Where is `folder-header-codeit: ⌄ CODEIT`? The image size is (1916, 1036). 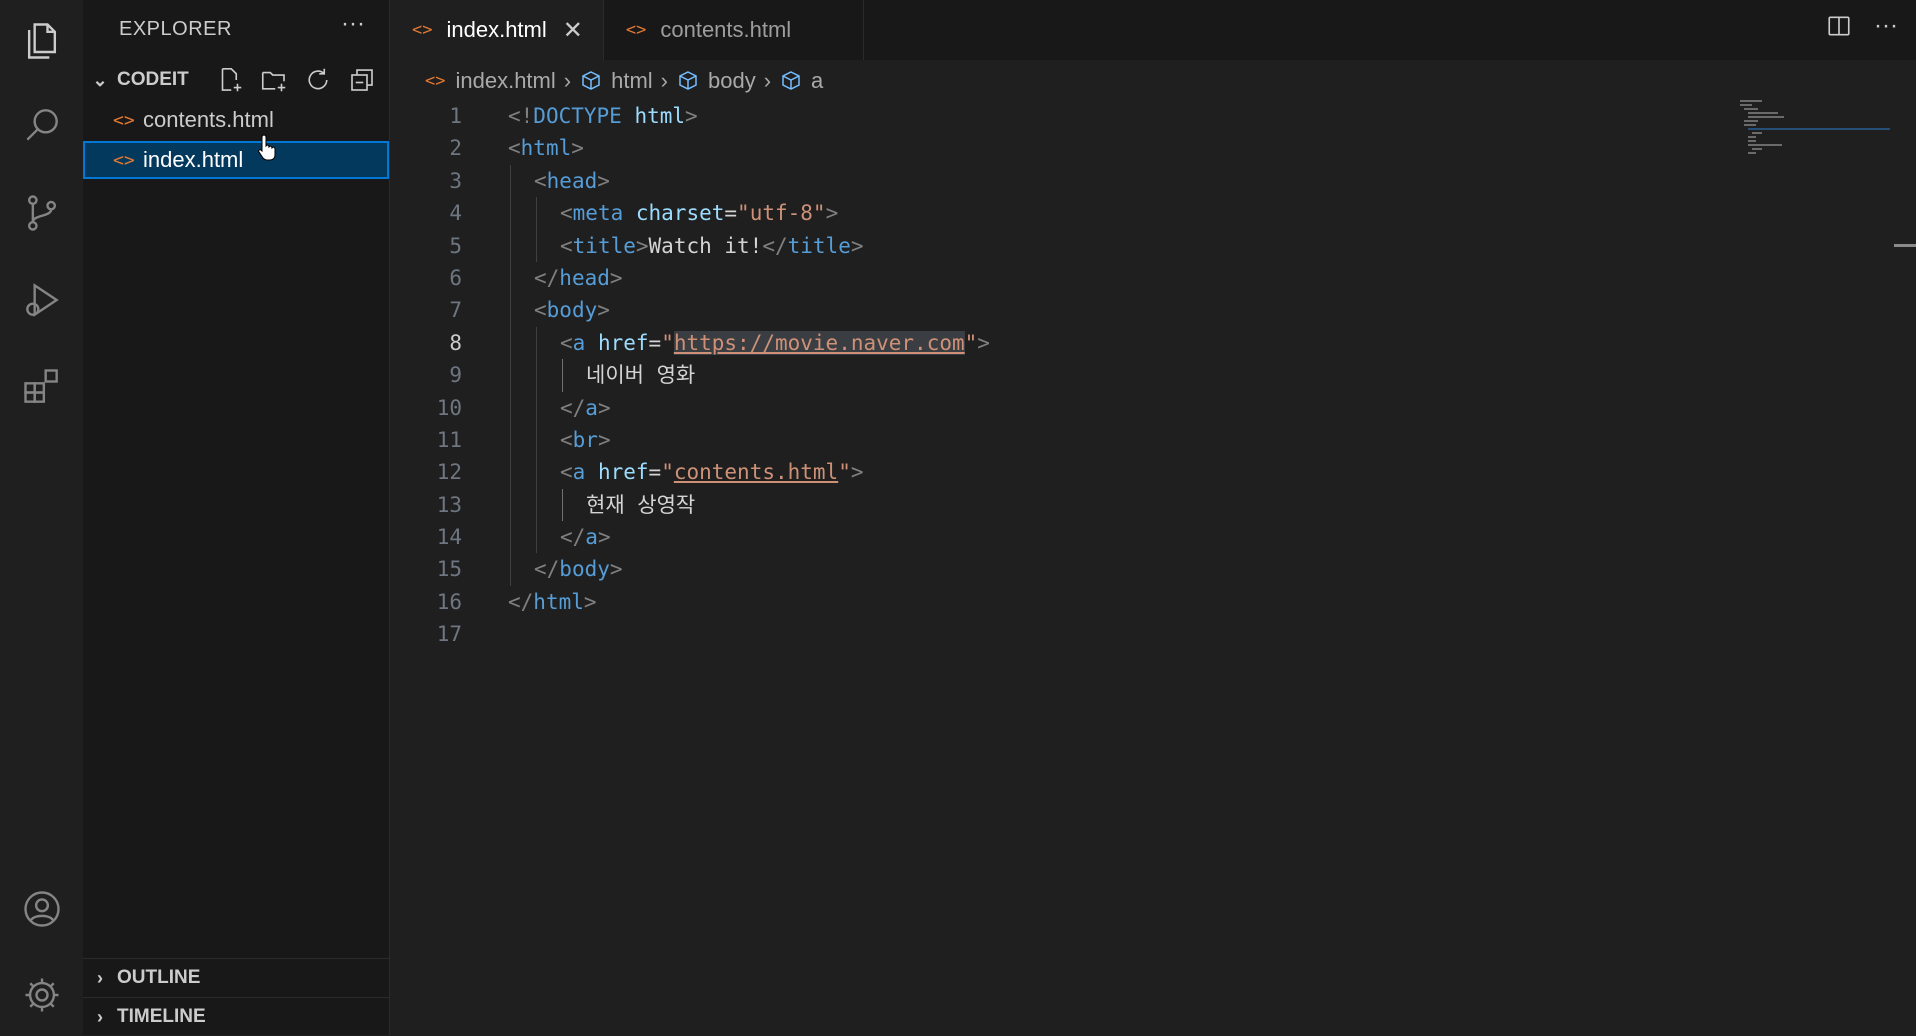
folder-header-codeit: ⌄ CODEIT is located at coordinates (236, 80).